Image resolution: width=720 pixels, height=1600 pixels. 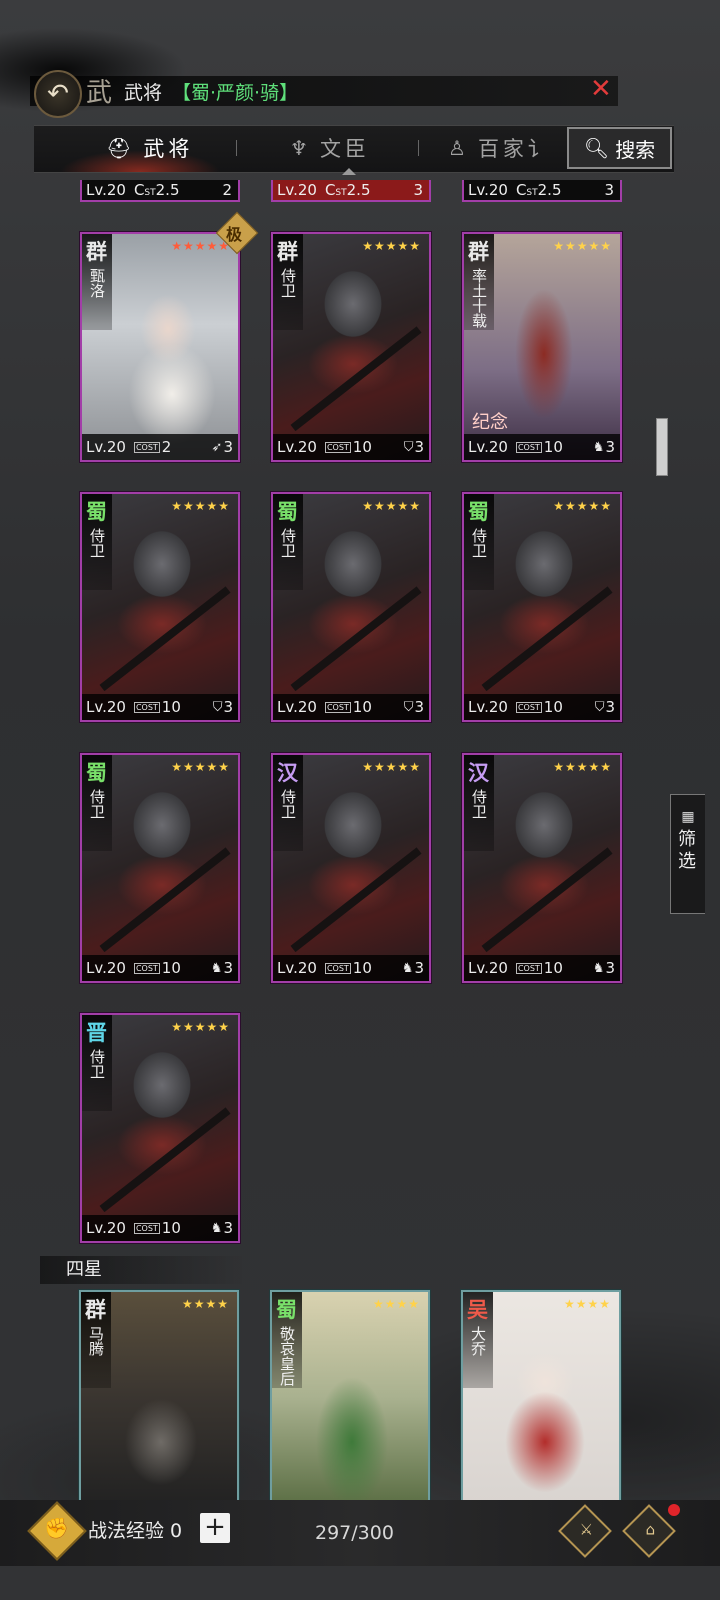 I want to click on close-icon: ✕, so click(x=601, y=89).